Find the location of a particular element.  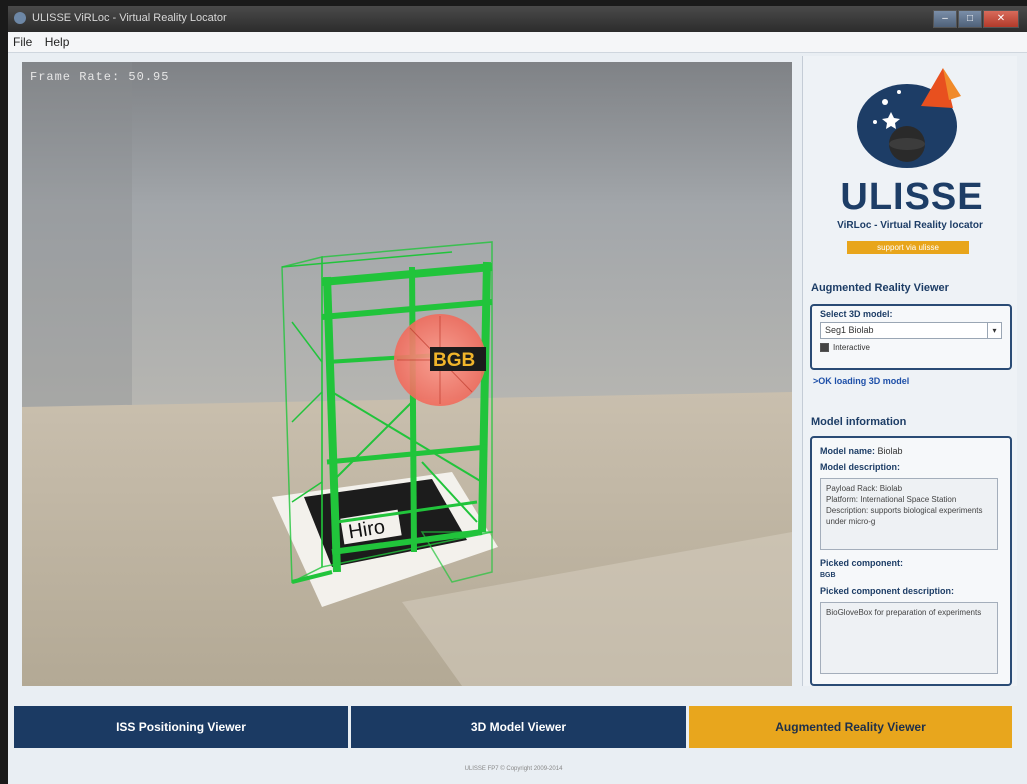

window-title: ULISSE ViRLoc - Virtual Reality Locator is located at coordinates (129, 18).